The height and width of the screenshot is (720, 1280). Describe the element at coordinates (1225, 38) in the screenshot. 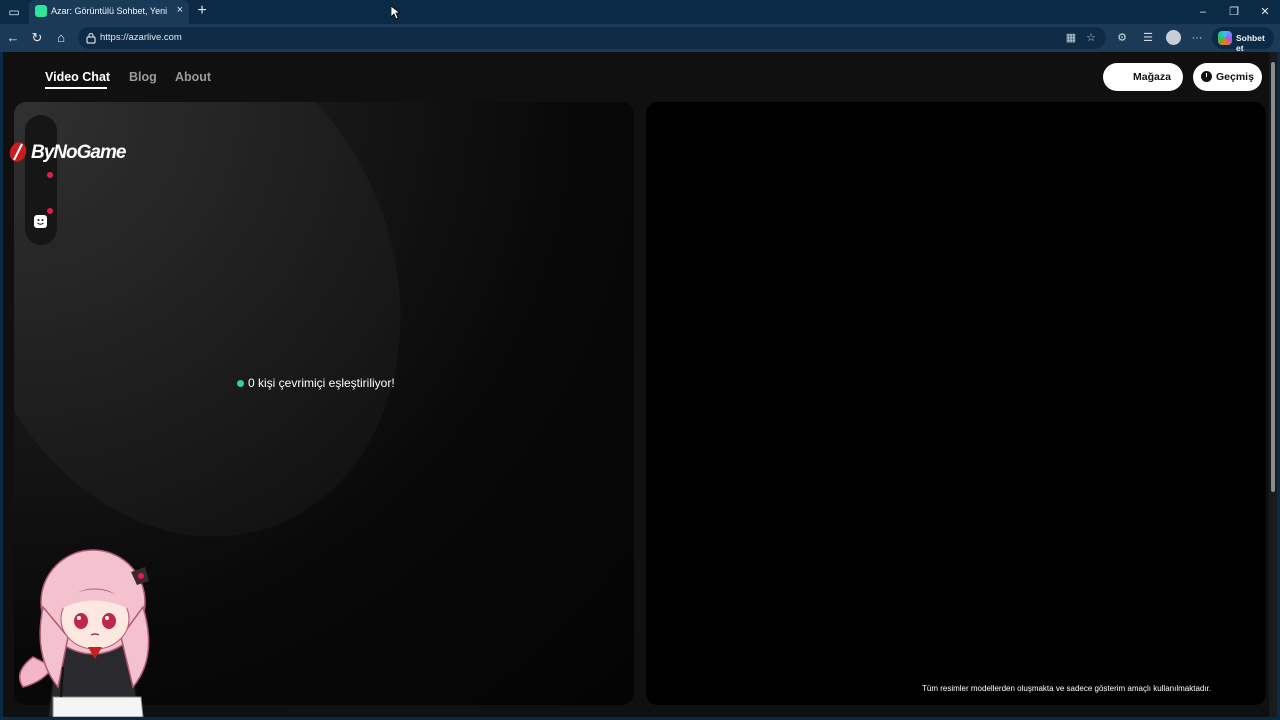

I see `copilot-icon` at that location.